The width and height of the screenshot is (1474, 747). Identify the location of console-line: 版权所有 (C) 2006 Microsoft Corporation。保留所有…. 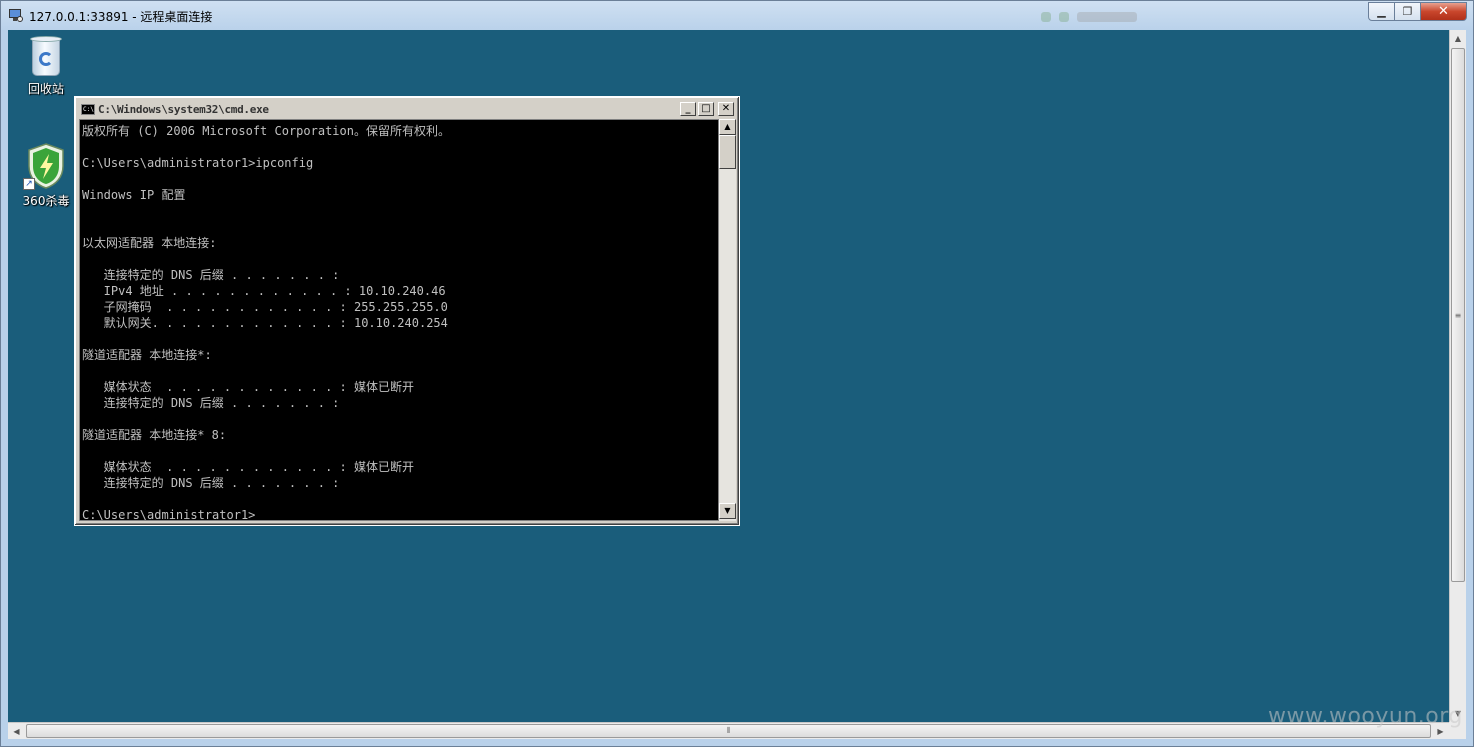
(266, 131).